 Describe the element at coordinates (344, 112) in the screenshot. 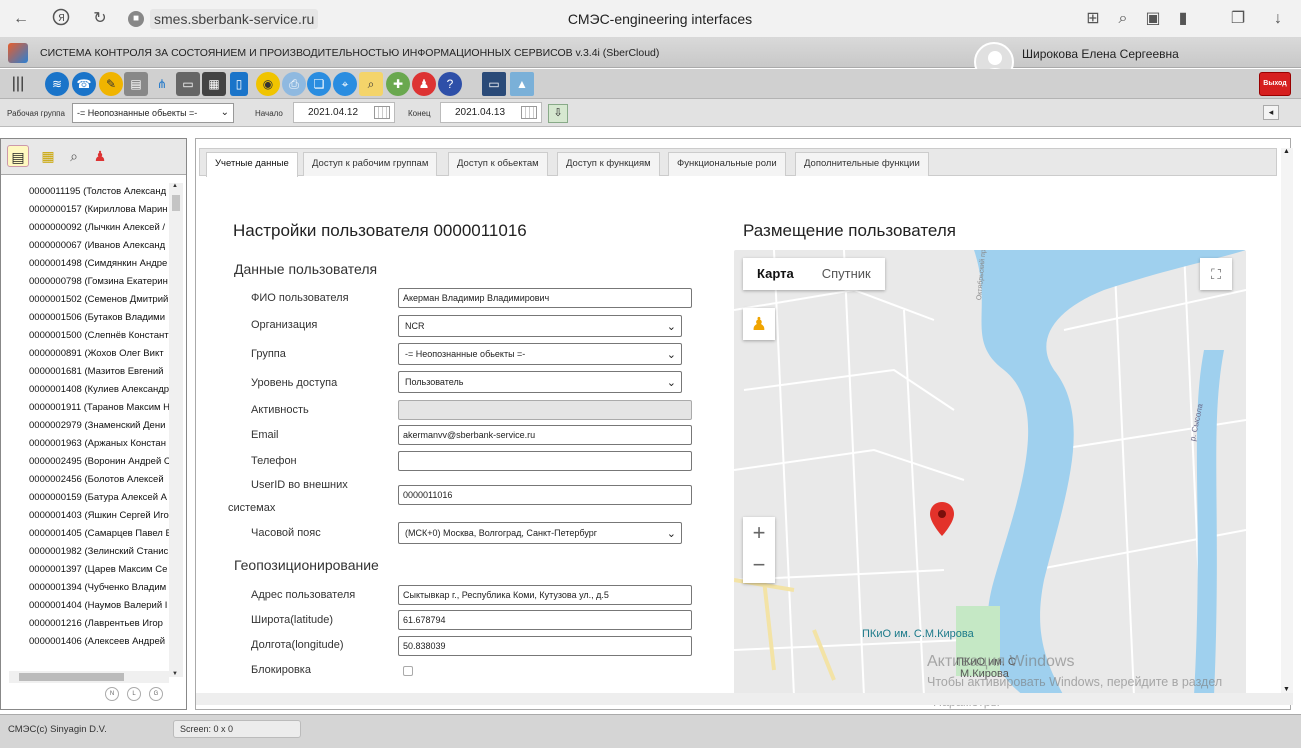

I see `start-date-input: 2021.04.12` at that location.